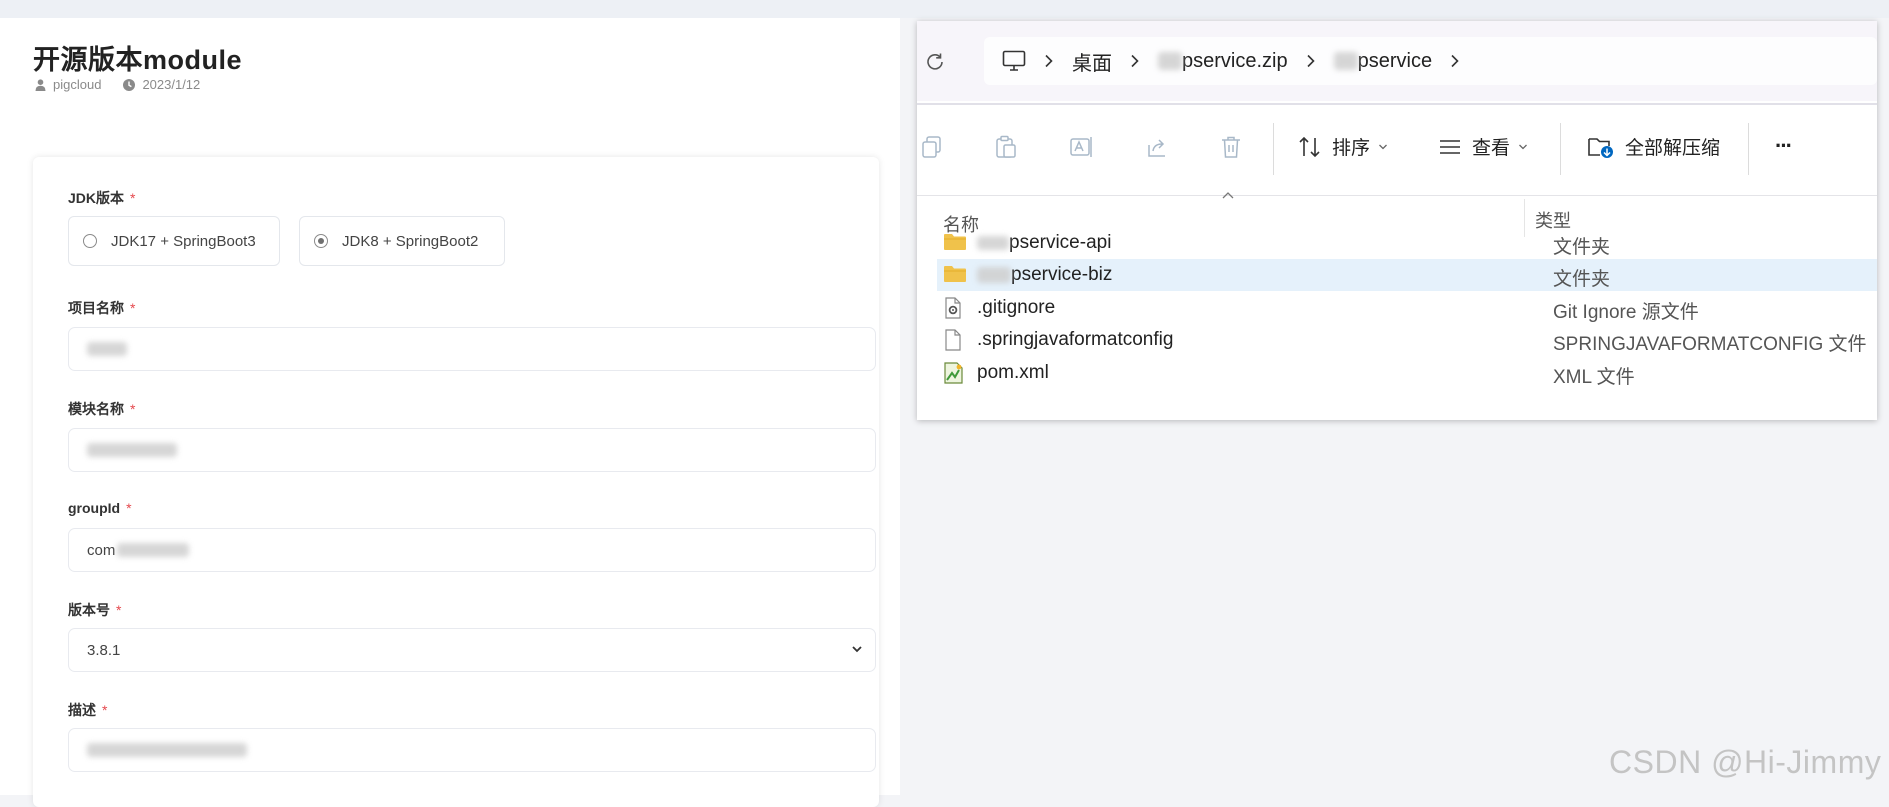 This screenshot has height=807, width=1889. What do you see at coordinates (1450, 146) in the screenshot?
I see `view-lines-icon` at bounding box center [1450, 146].